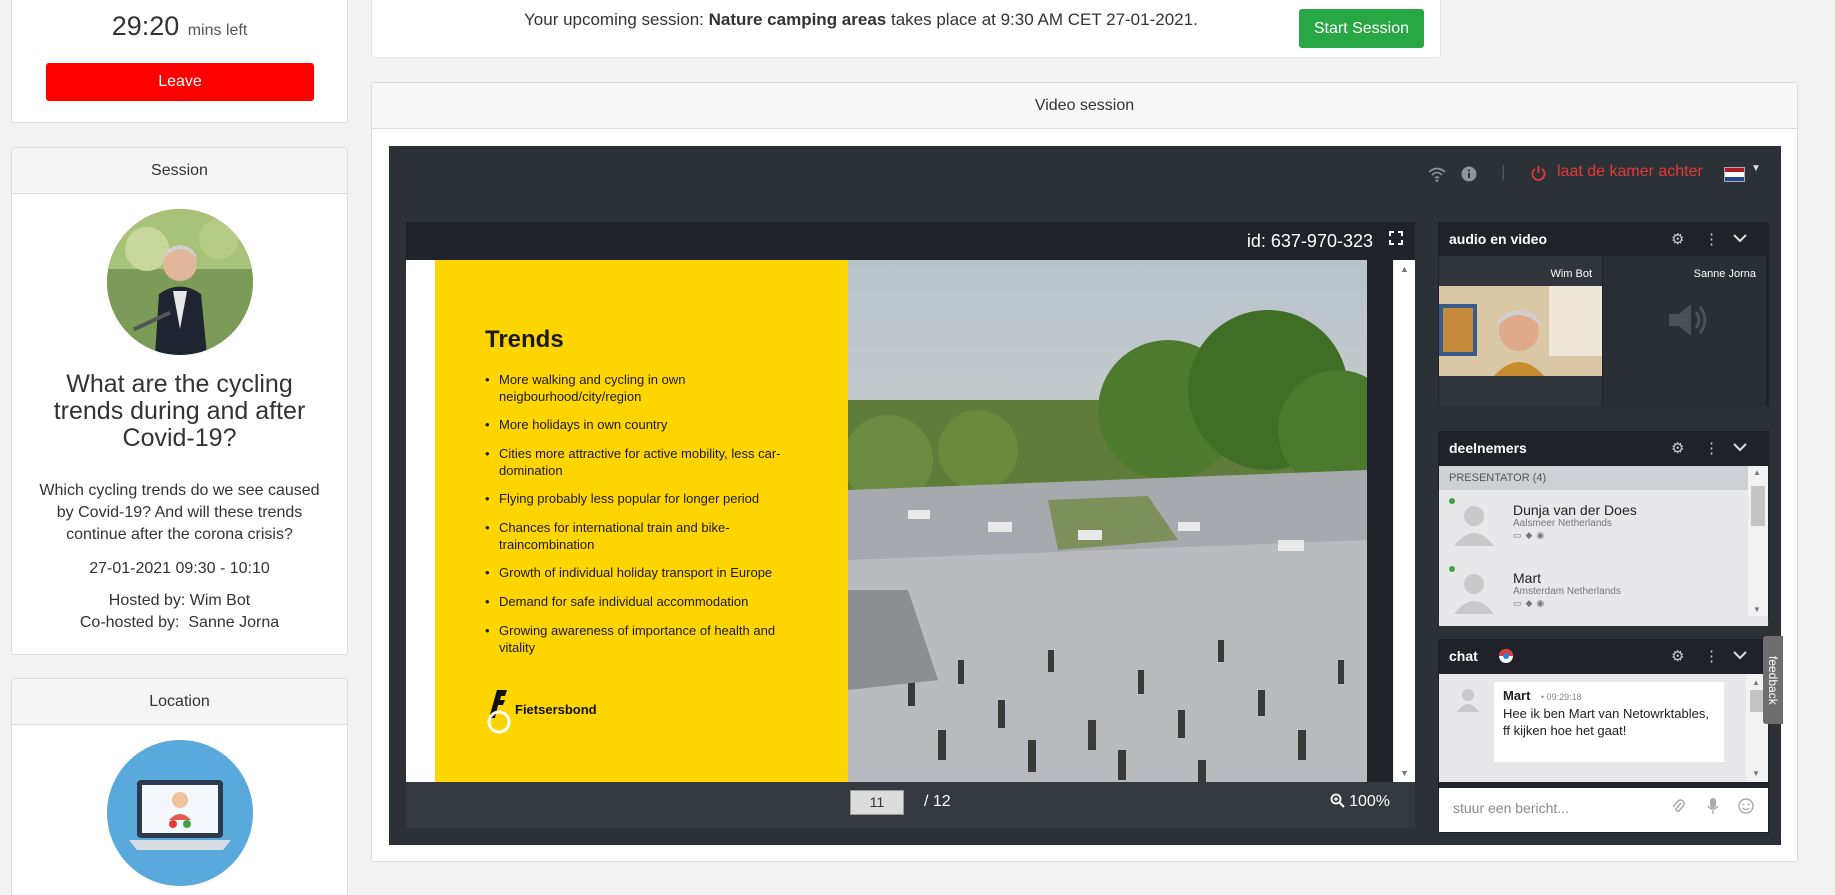 The image size is (1835, 895). I want to click on flag-nl-icon, so click(1734, 174).